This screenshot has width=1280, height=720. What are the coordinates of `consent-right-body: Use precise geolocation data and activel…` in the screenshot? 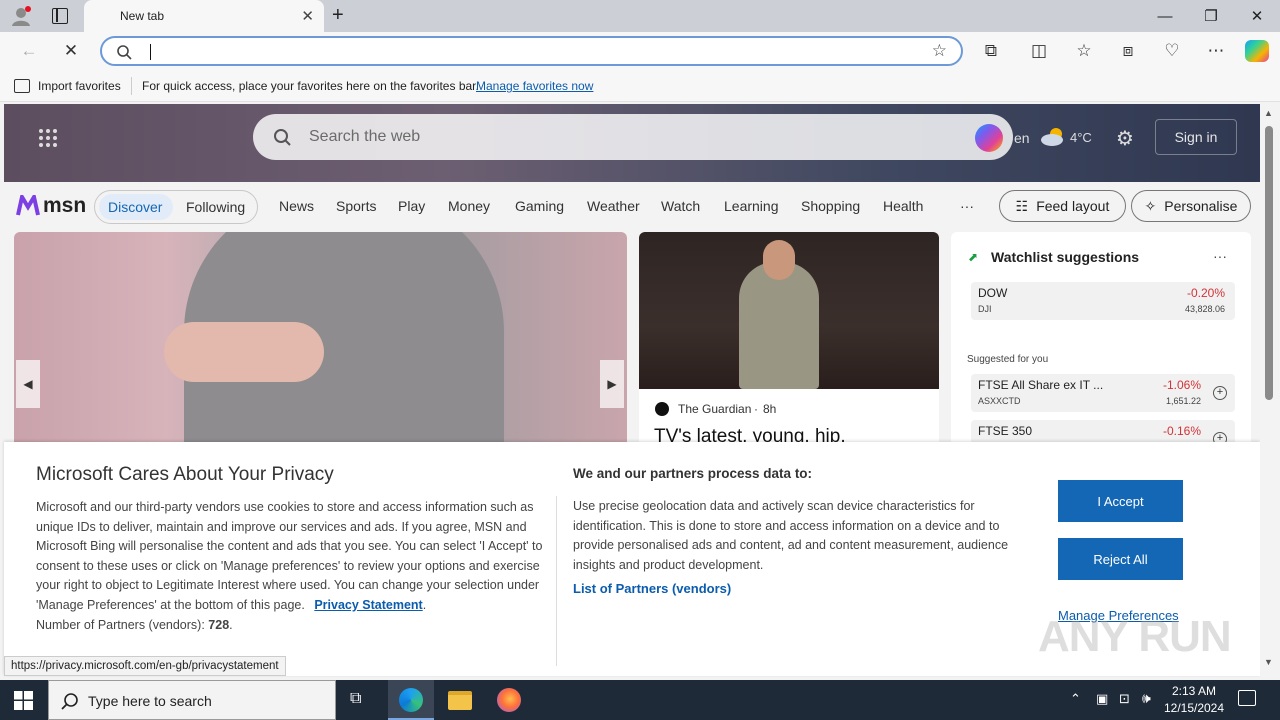 It's located at (791, 535).